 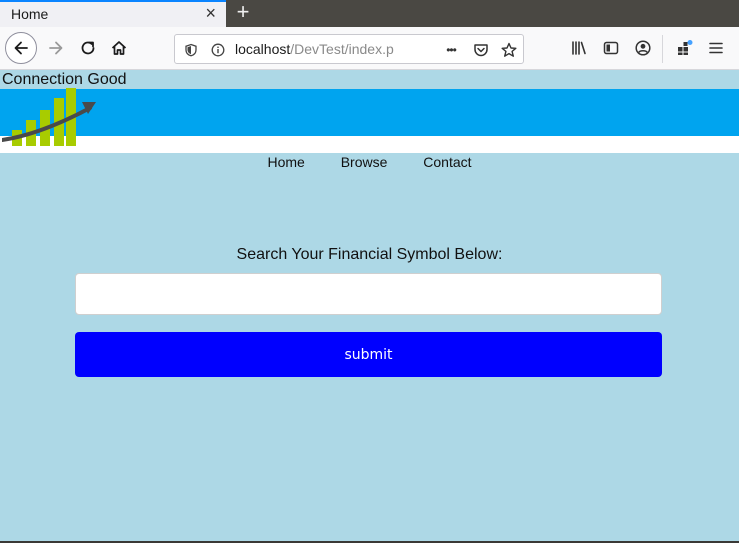 What do you see at coordinates (263, 49) in the screenshot?
I see `url-host: localhost` at bounding box center [263, 49].